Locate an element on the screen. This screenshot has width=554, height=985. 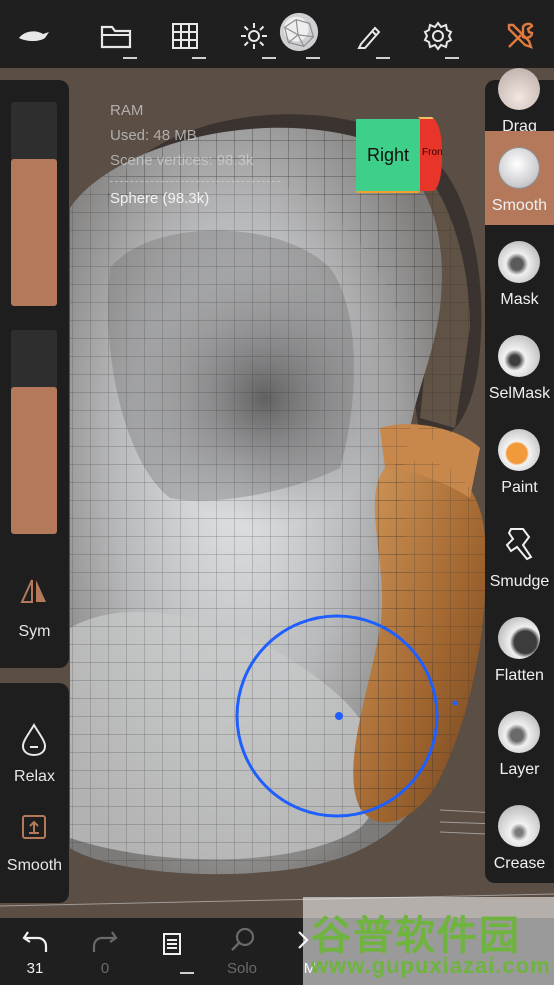
relax-label: Relax is located at coordinates (34, 776).